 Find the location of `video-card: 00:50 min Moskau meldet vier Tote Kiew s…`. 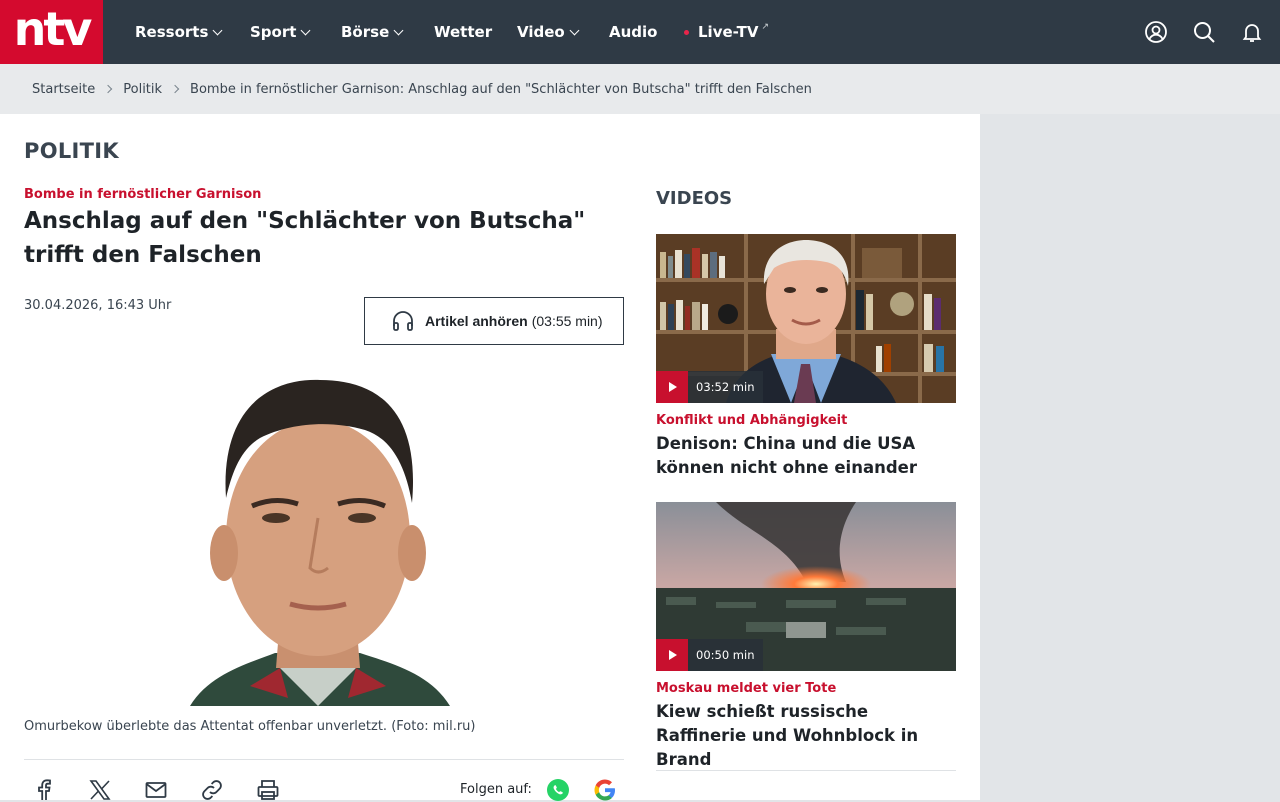

video-card: 00:50 min Moskau meldet vier Tote Kiew s… is located at coordinates (806, 637).